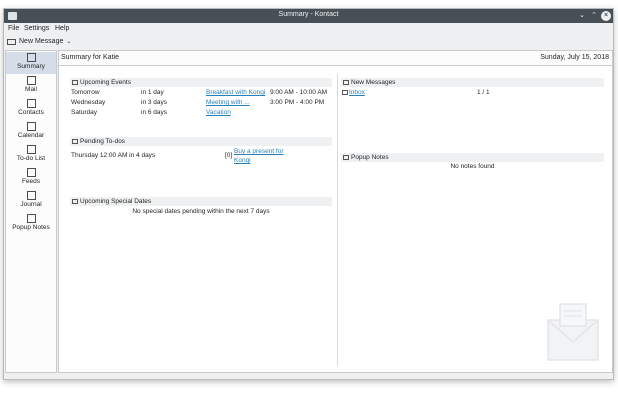  Describe the element at coordinates (335, 58) in the screenshot. I see `summary-header: Summary for Katie Sunday, July 15, 2018` at that location.